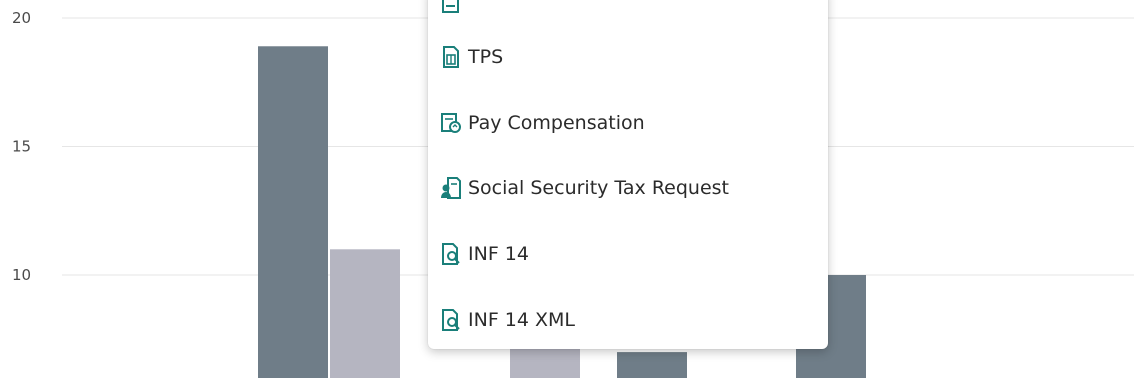 The height and width of the screenshot is (378, 1134). What do you see at coordinates (598, 188) in the screenshot?
I see `menu-item-label: Social Security Tax Request` at bounding box center [598, 188].